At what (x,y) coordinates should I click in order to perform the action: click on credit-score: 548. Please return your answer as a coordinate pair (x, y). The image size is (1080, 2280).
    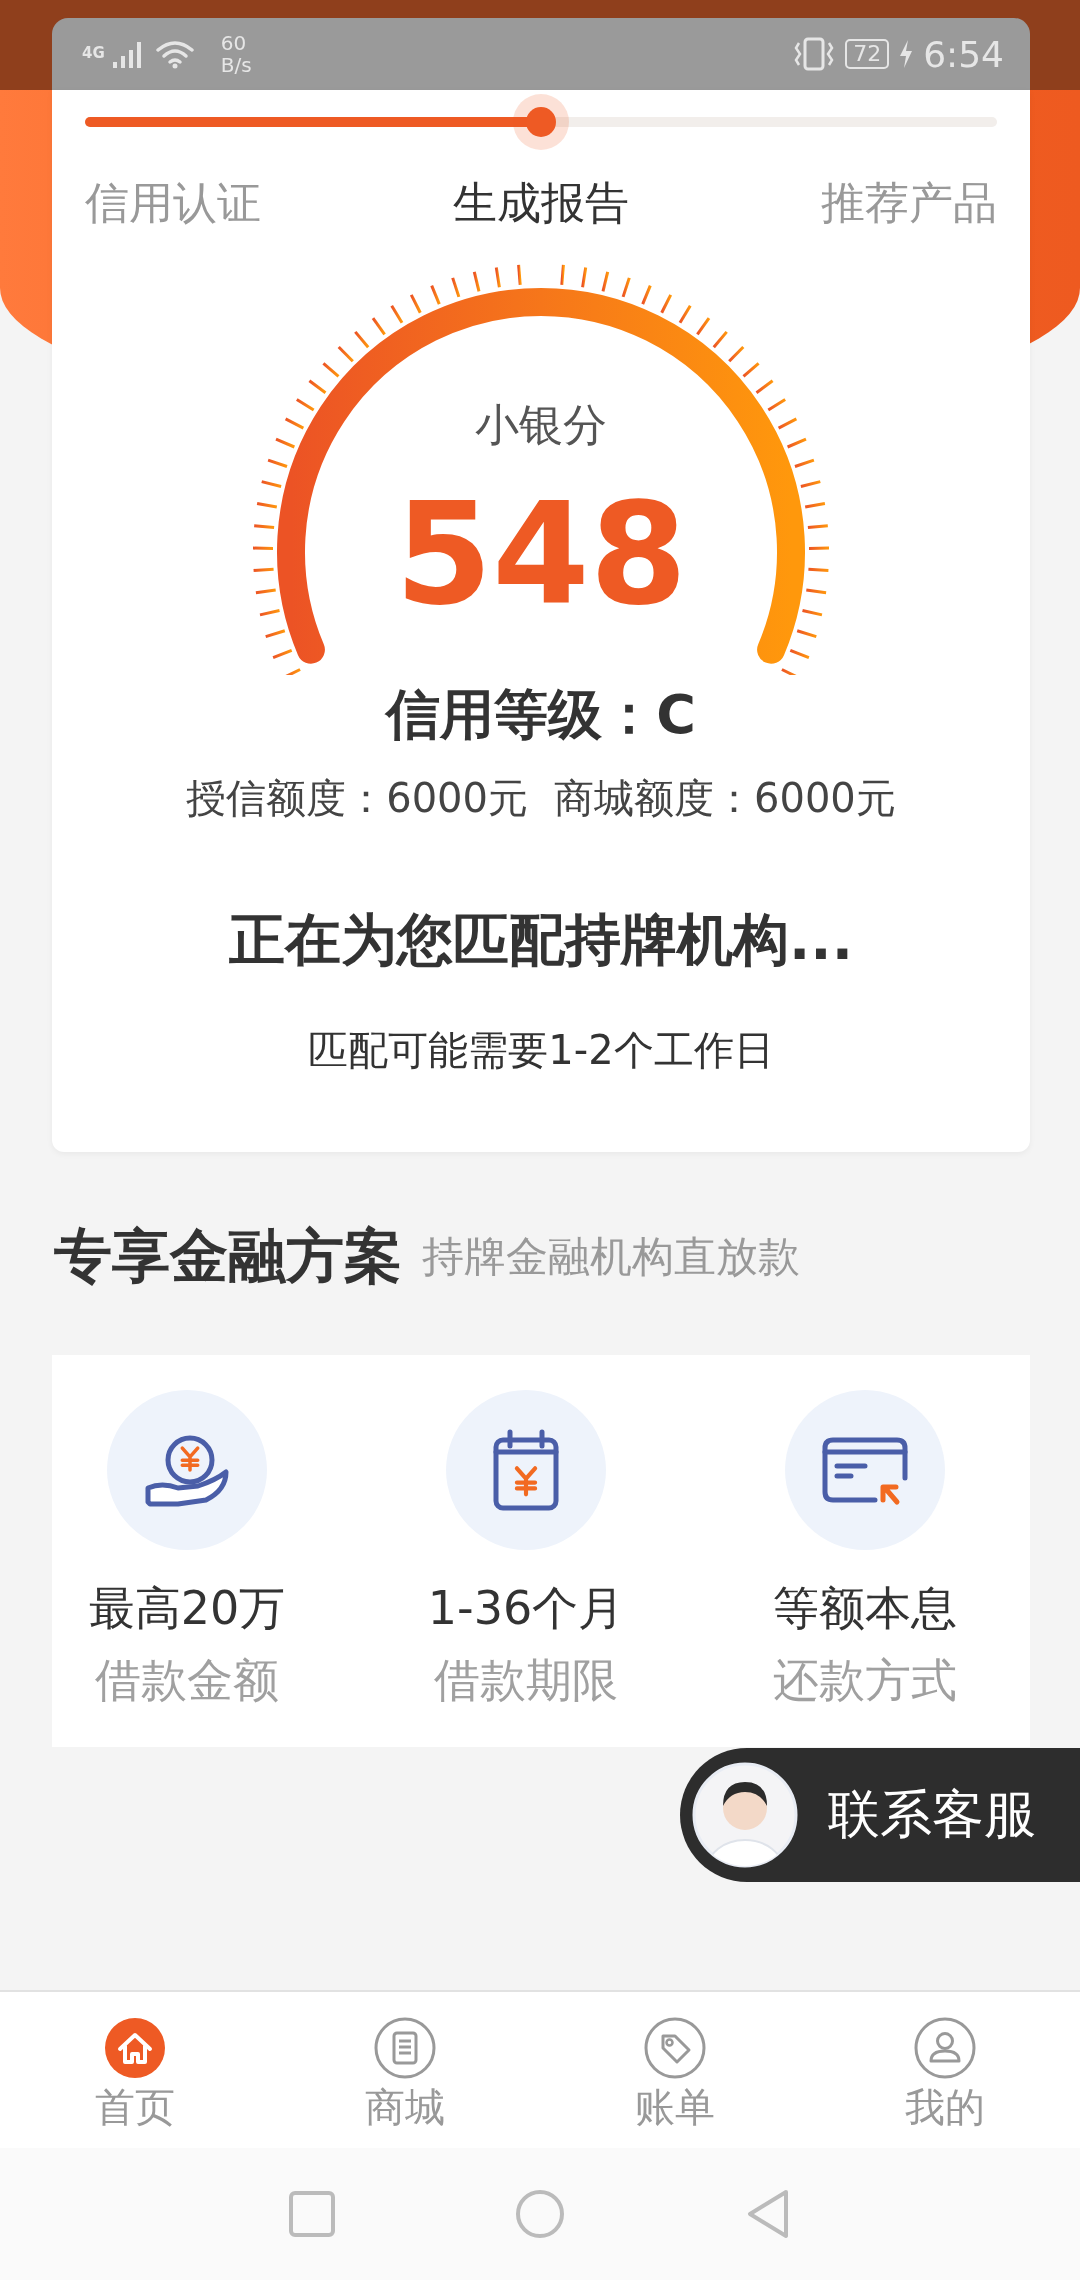
    Looking at the image, I should click on (541, 555).